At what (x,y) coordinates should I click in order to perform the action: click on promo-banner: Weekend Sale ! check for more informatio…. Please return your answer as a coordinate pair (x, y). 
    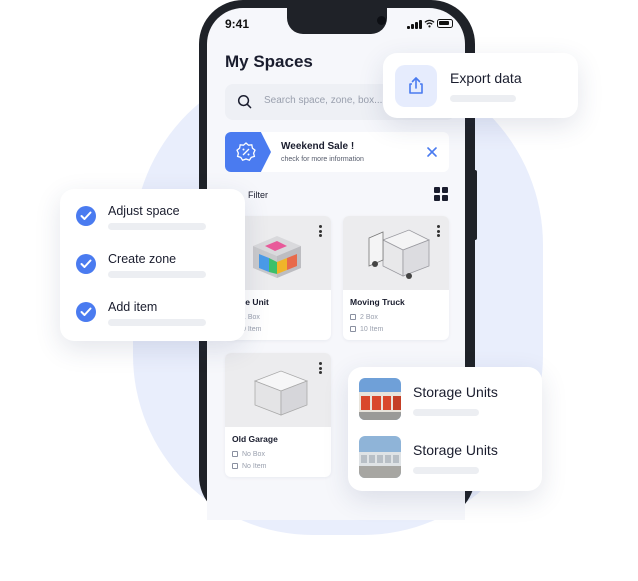
    Looking at the image, I should click on (337, 152).